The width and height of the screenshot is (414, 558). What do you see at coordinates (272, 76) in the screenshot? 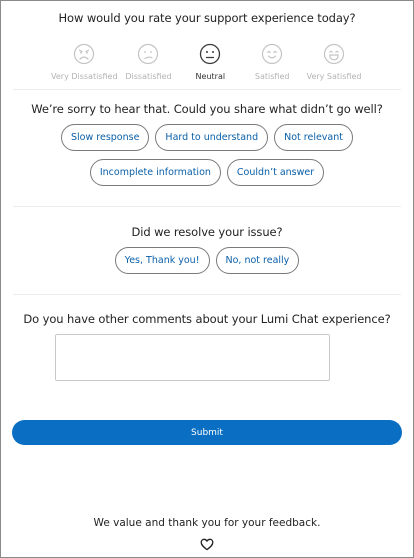
I see `rating-label: Satisfied` at bounding box center [272, 76].